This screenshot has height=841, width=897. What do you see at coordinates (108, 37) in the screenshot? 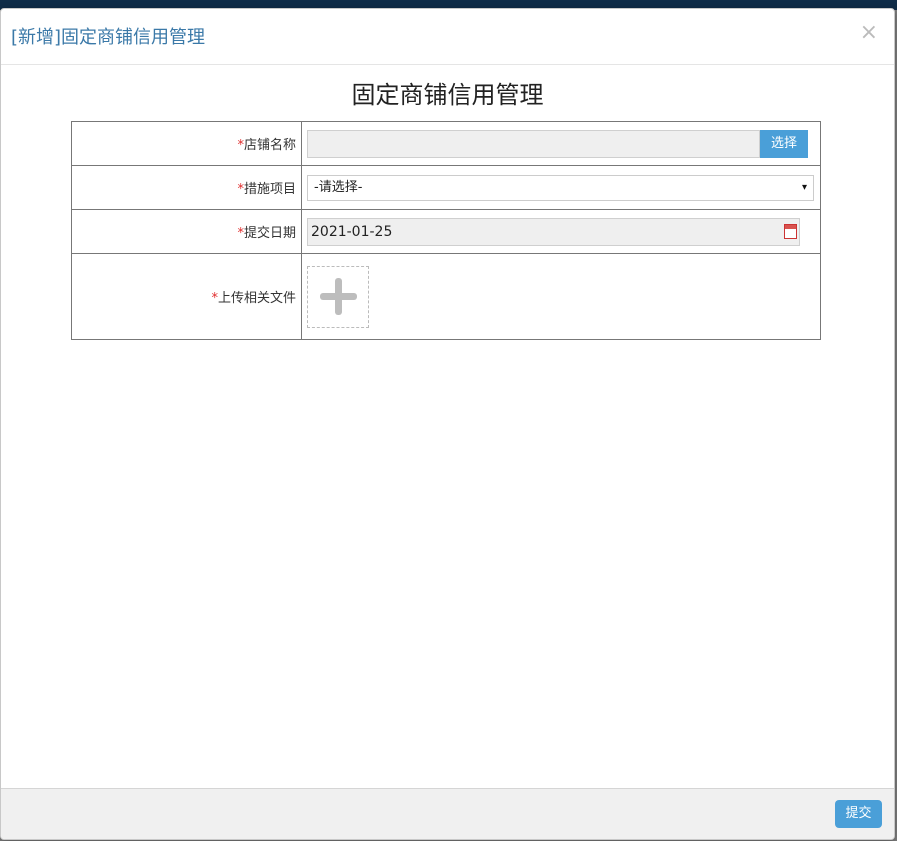
I see `modal-title: [新增]固定商铺信用管理` at bounding box center [108, 37].